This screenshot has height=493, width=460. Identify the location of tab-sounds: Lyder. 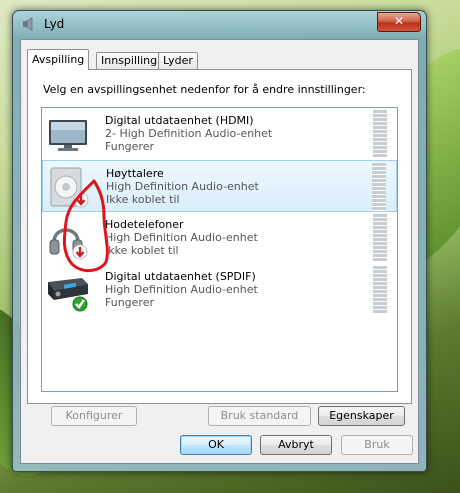
(178, 61).